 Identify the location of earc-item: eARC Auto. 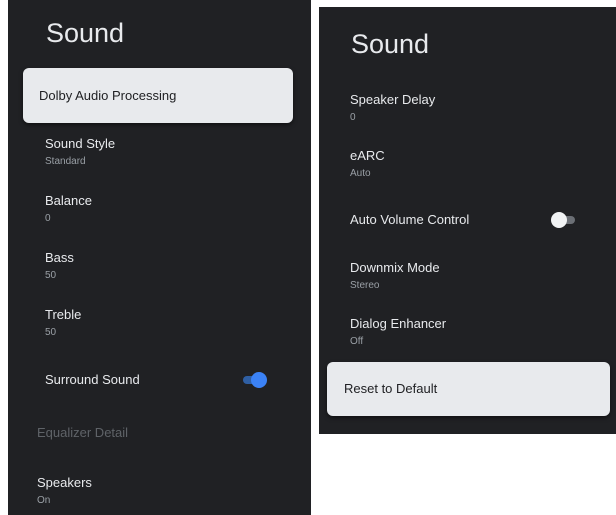
(467, 166).